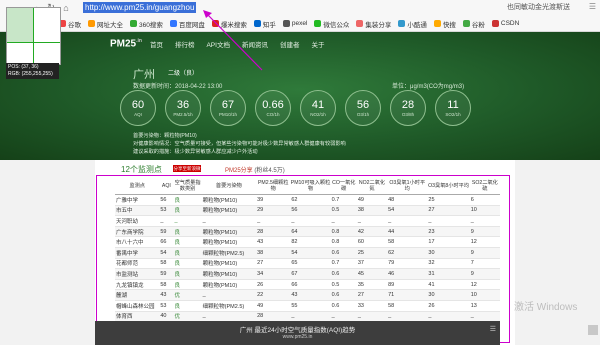 This screenshot has height=345, width=600. What do you see at coordinates (233, 40) in the screenshot?
I see `annotation-arrow` at bounding box center [233, 40].